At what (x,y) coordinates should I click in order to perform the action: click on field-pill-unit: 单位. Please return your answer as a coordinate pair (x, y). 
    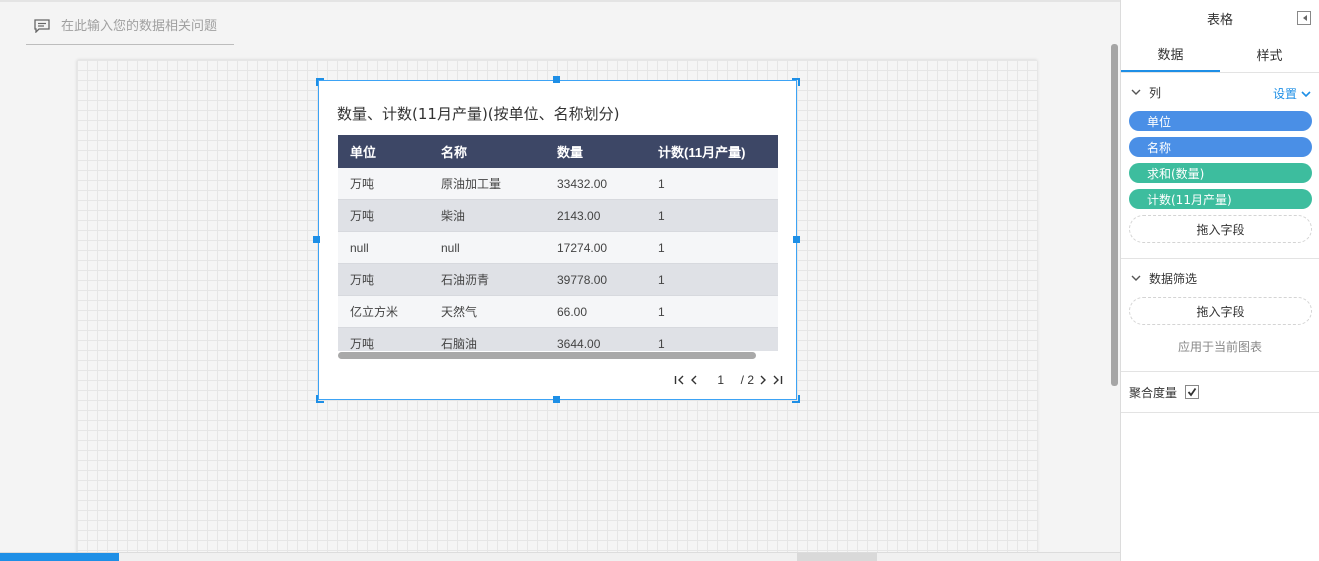
    Looking at the image, I should click on (1220, 121).